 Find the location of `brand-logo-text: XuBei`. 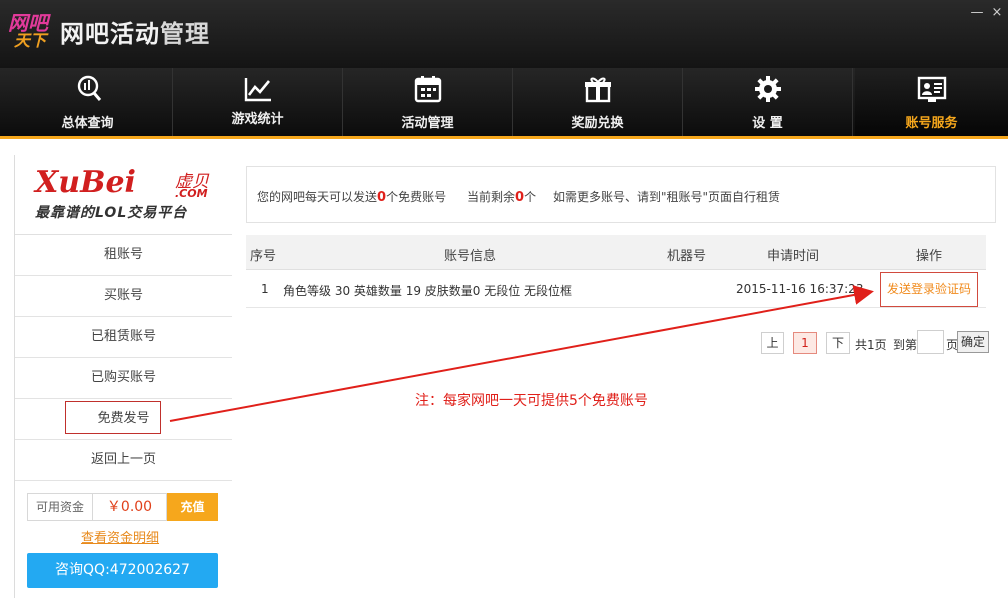

brand-logo-text: XuBei is located at coordinates (85, 182).